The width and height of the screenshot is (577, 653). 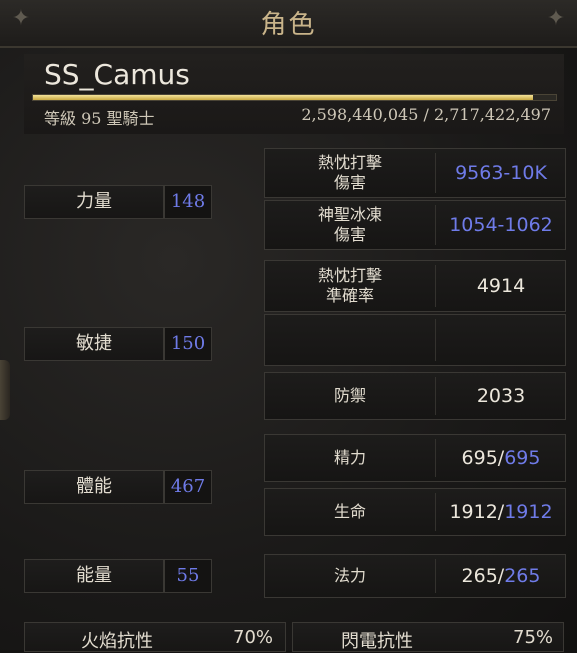 What do you see at coordinates (94, 487) in the screenshot?
I see `attribute-vitality-label: 體能` at bounding box center [94, 487].